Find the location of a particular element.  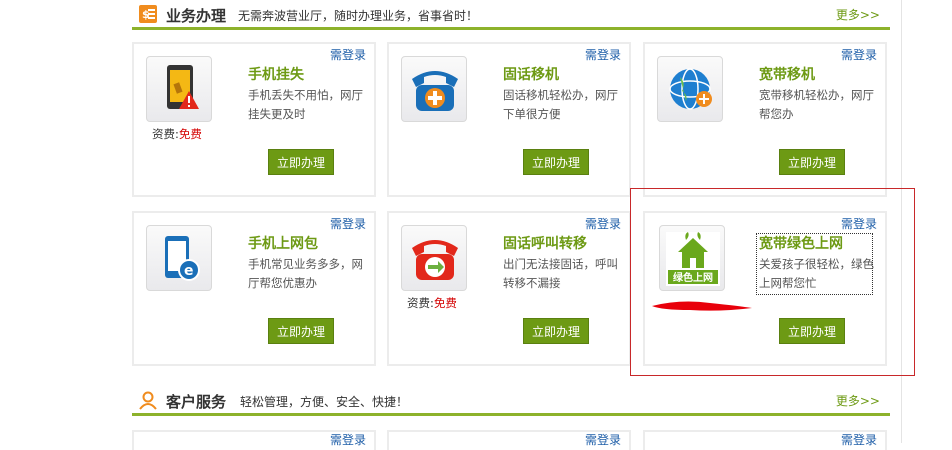

service-card-landline-move: 需登录 固话移机 固话移机轻松办，网厅下单很方便 立即办理 is located at coordinates (509, 119).